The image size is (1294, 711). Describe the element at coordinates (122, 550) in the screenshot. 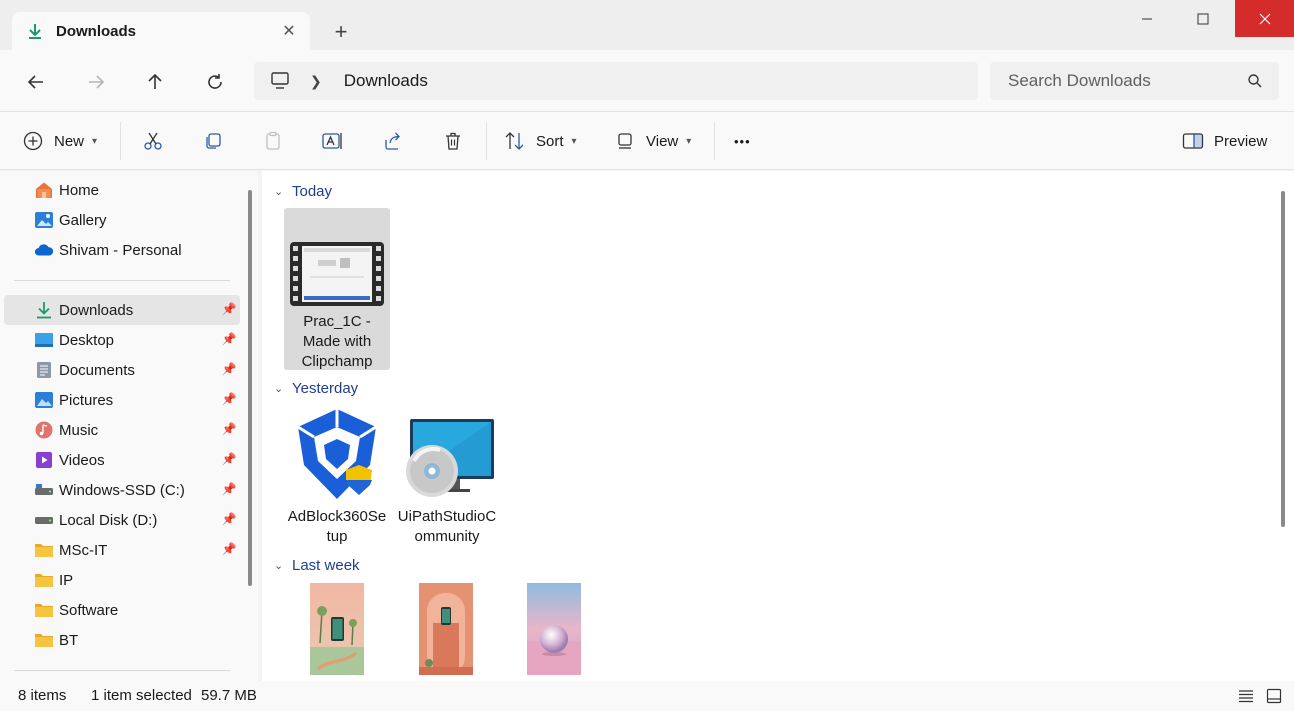

I see `sidebar-item-msc-it: MSc-IT 📌` at that location.